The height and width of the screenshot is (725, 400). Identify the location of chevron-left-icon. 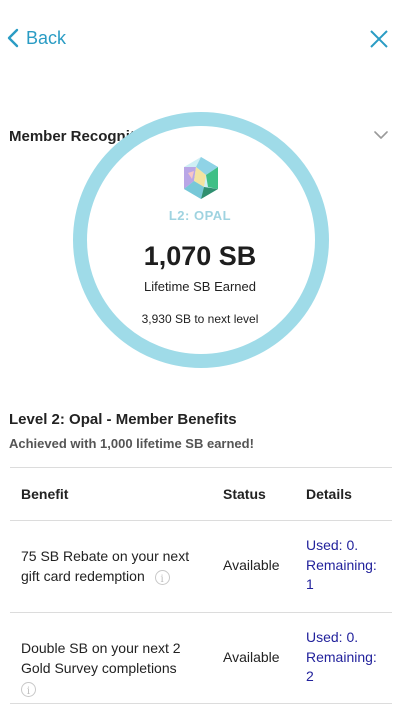
(13, 38).